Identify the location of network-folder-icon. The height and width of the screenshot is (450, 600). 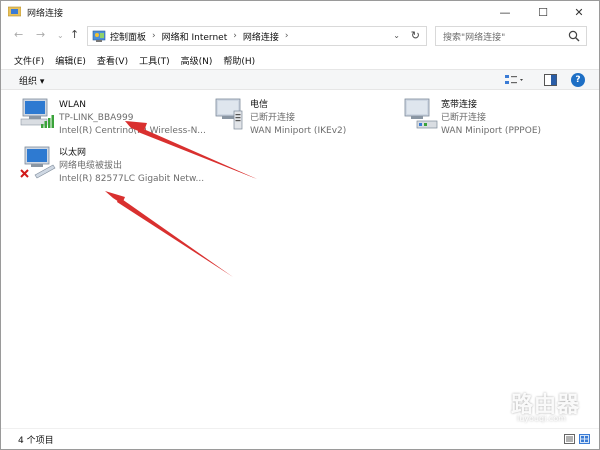
(14, 11).